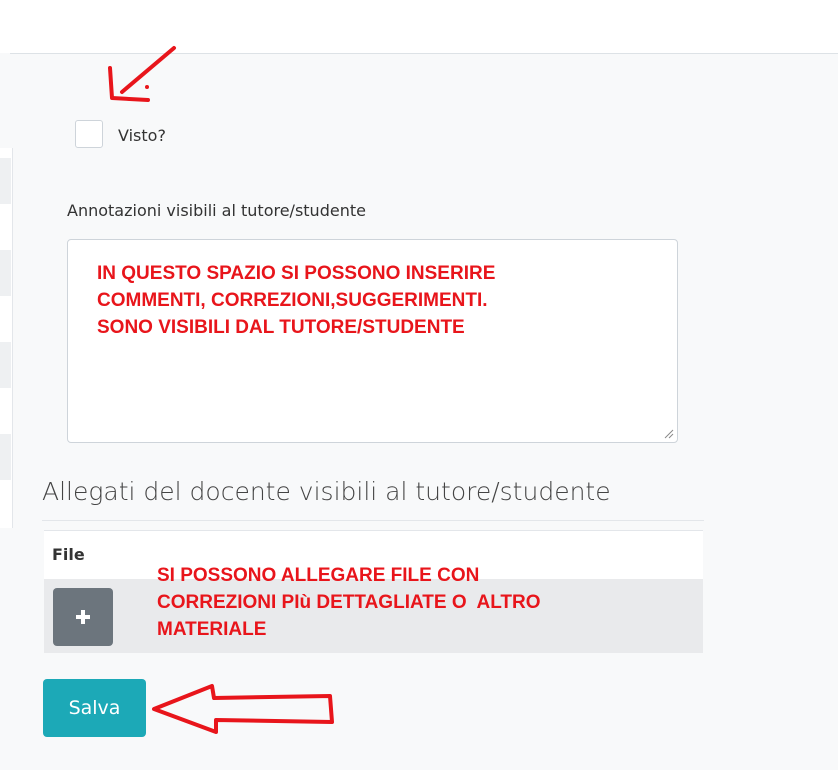 The image size is (838, 770). I want to click on file-column-header: File, so click(68, 554).